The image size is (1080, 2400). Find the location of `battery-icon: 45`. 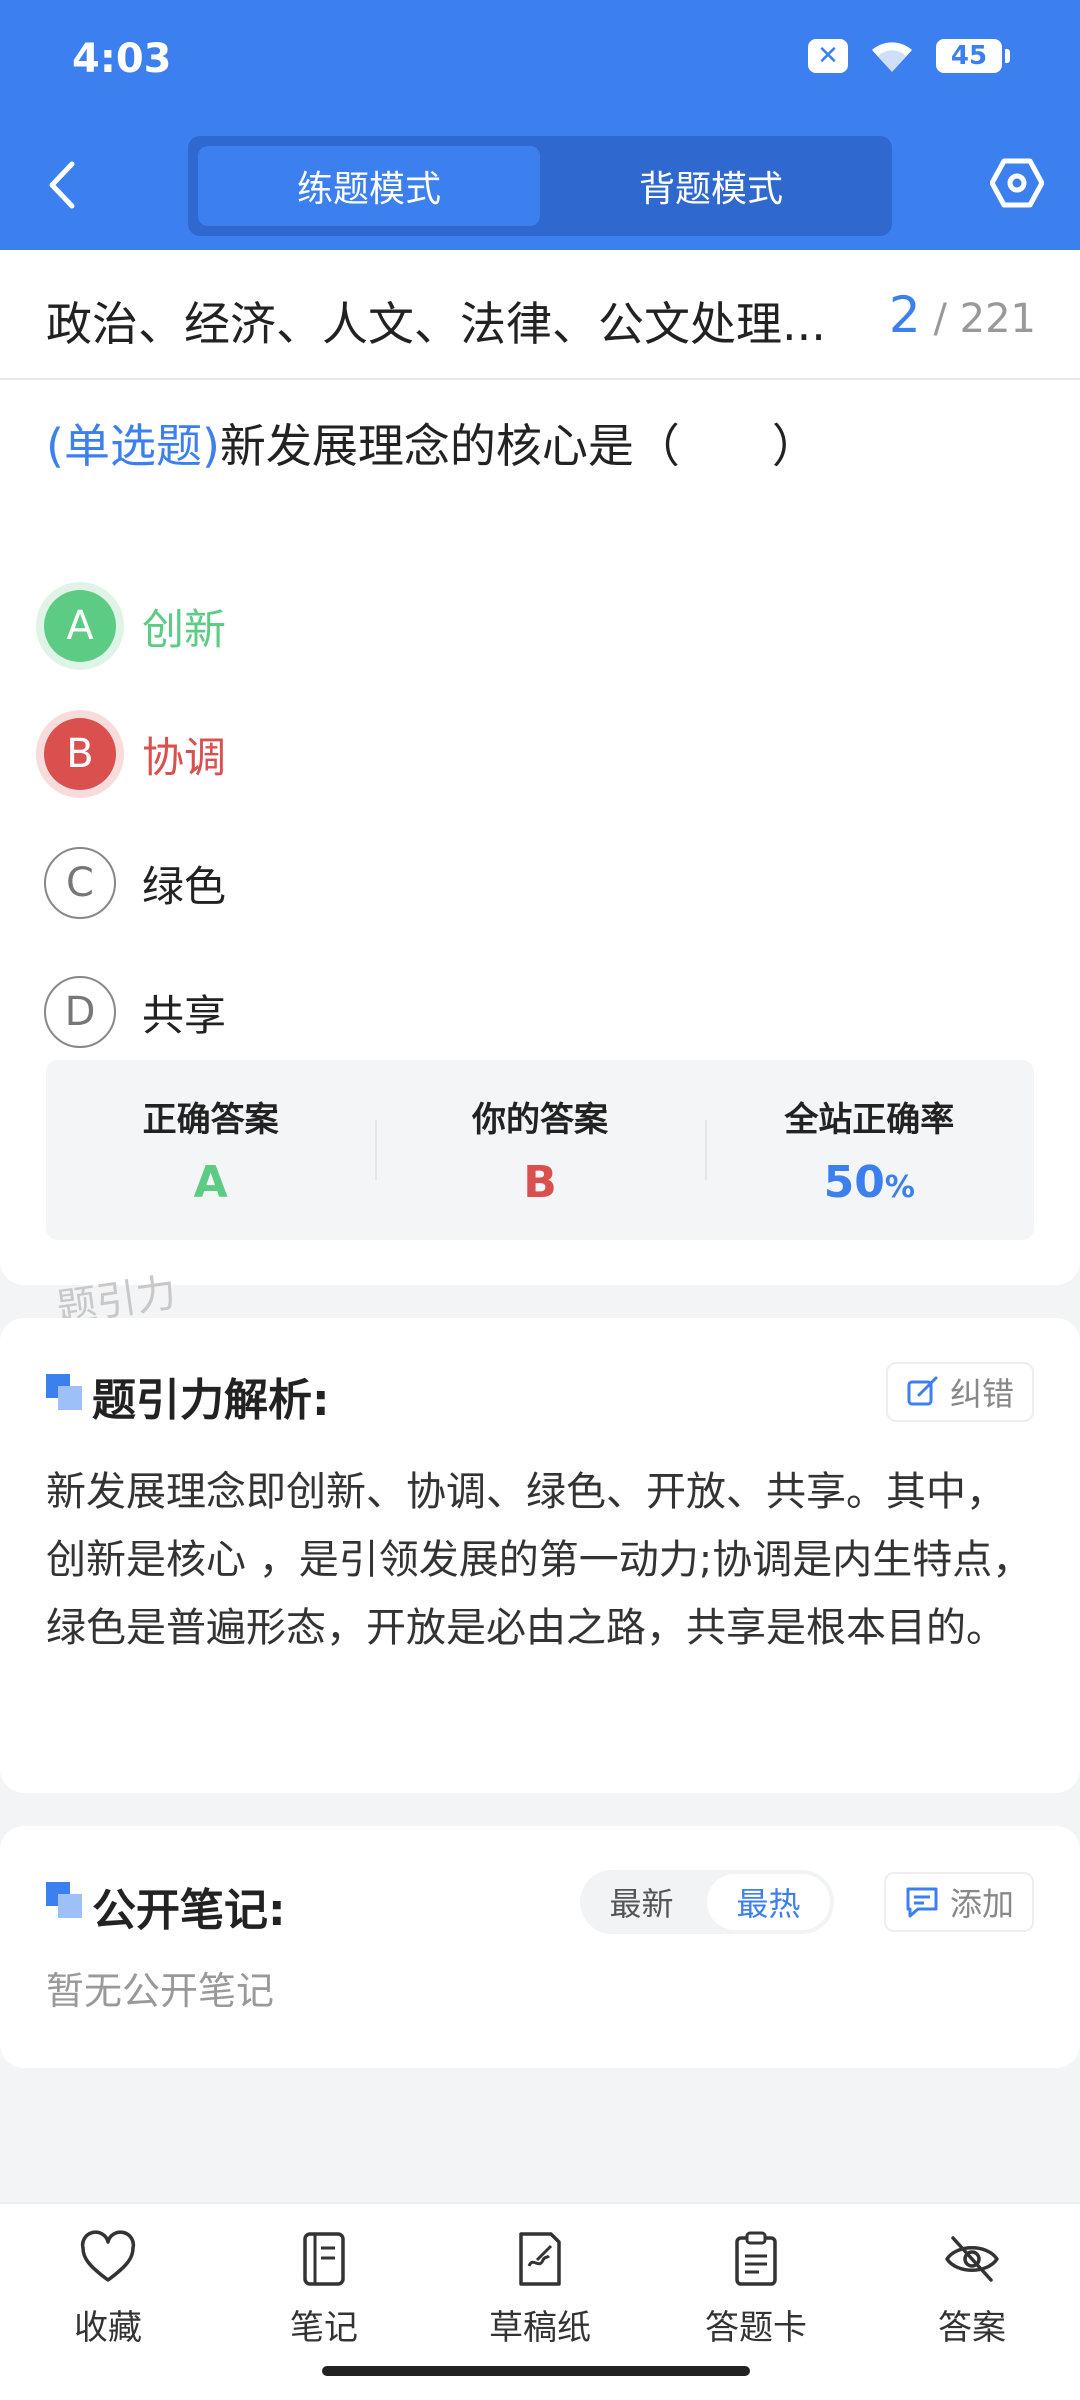

battery-icon: 45 is located at coordinates (973, 56).